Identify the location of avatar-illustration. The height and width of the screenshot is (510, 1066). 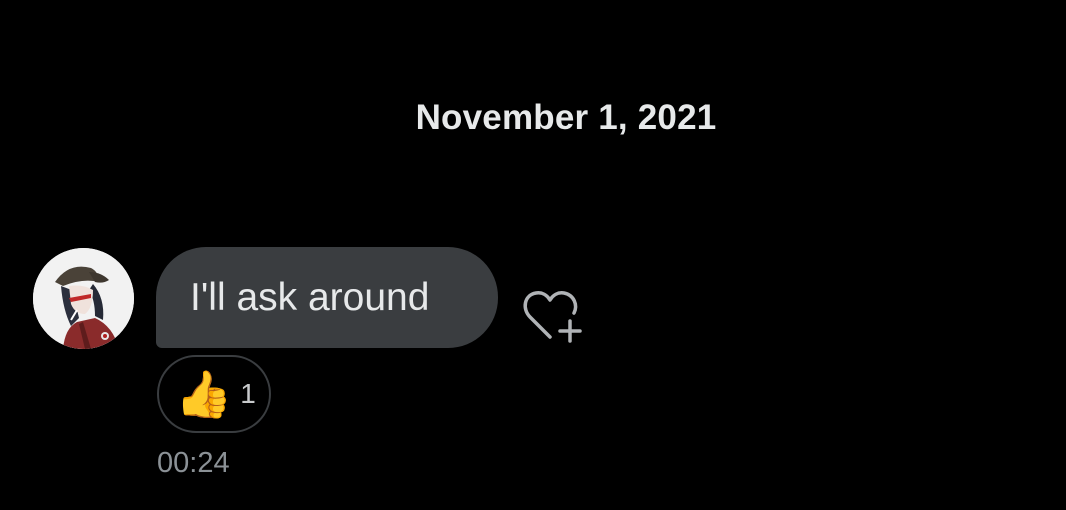
(83, 298).